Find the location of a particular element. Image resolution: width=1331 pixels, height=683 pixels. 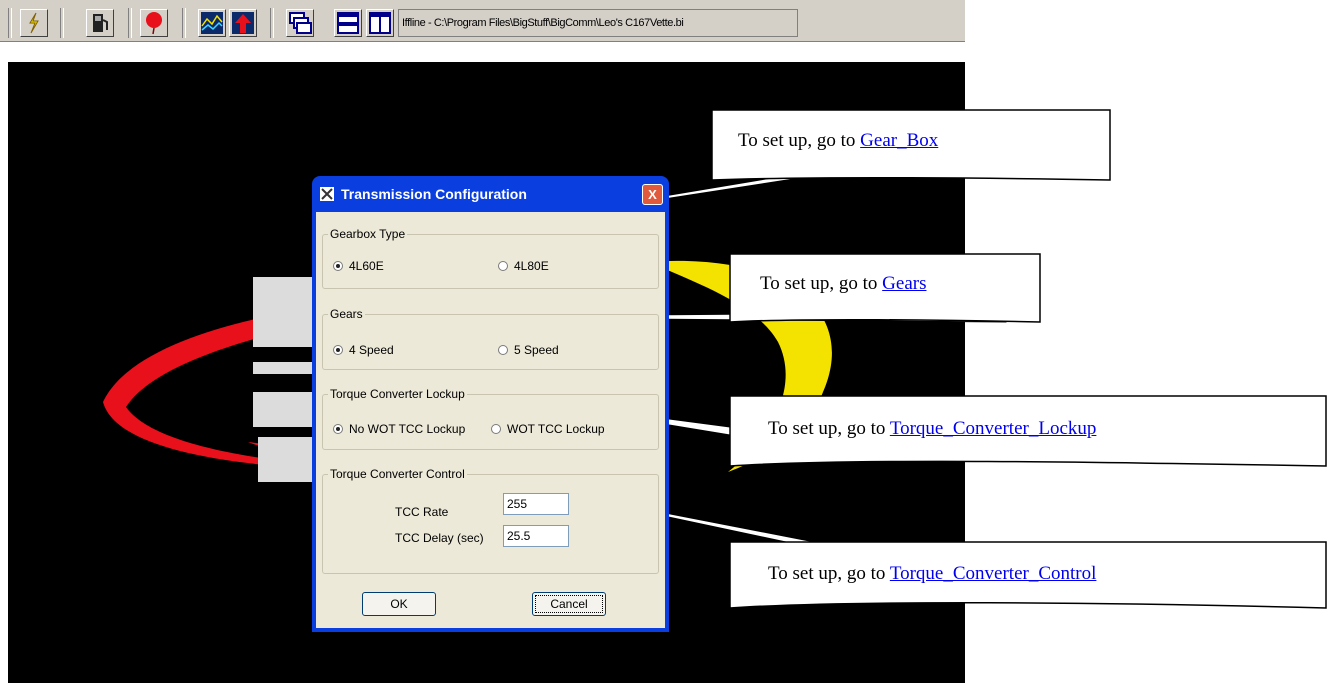

radio-label: 4L60E is located at coordinates (366, 266).